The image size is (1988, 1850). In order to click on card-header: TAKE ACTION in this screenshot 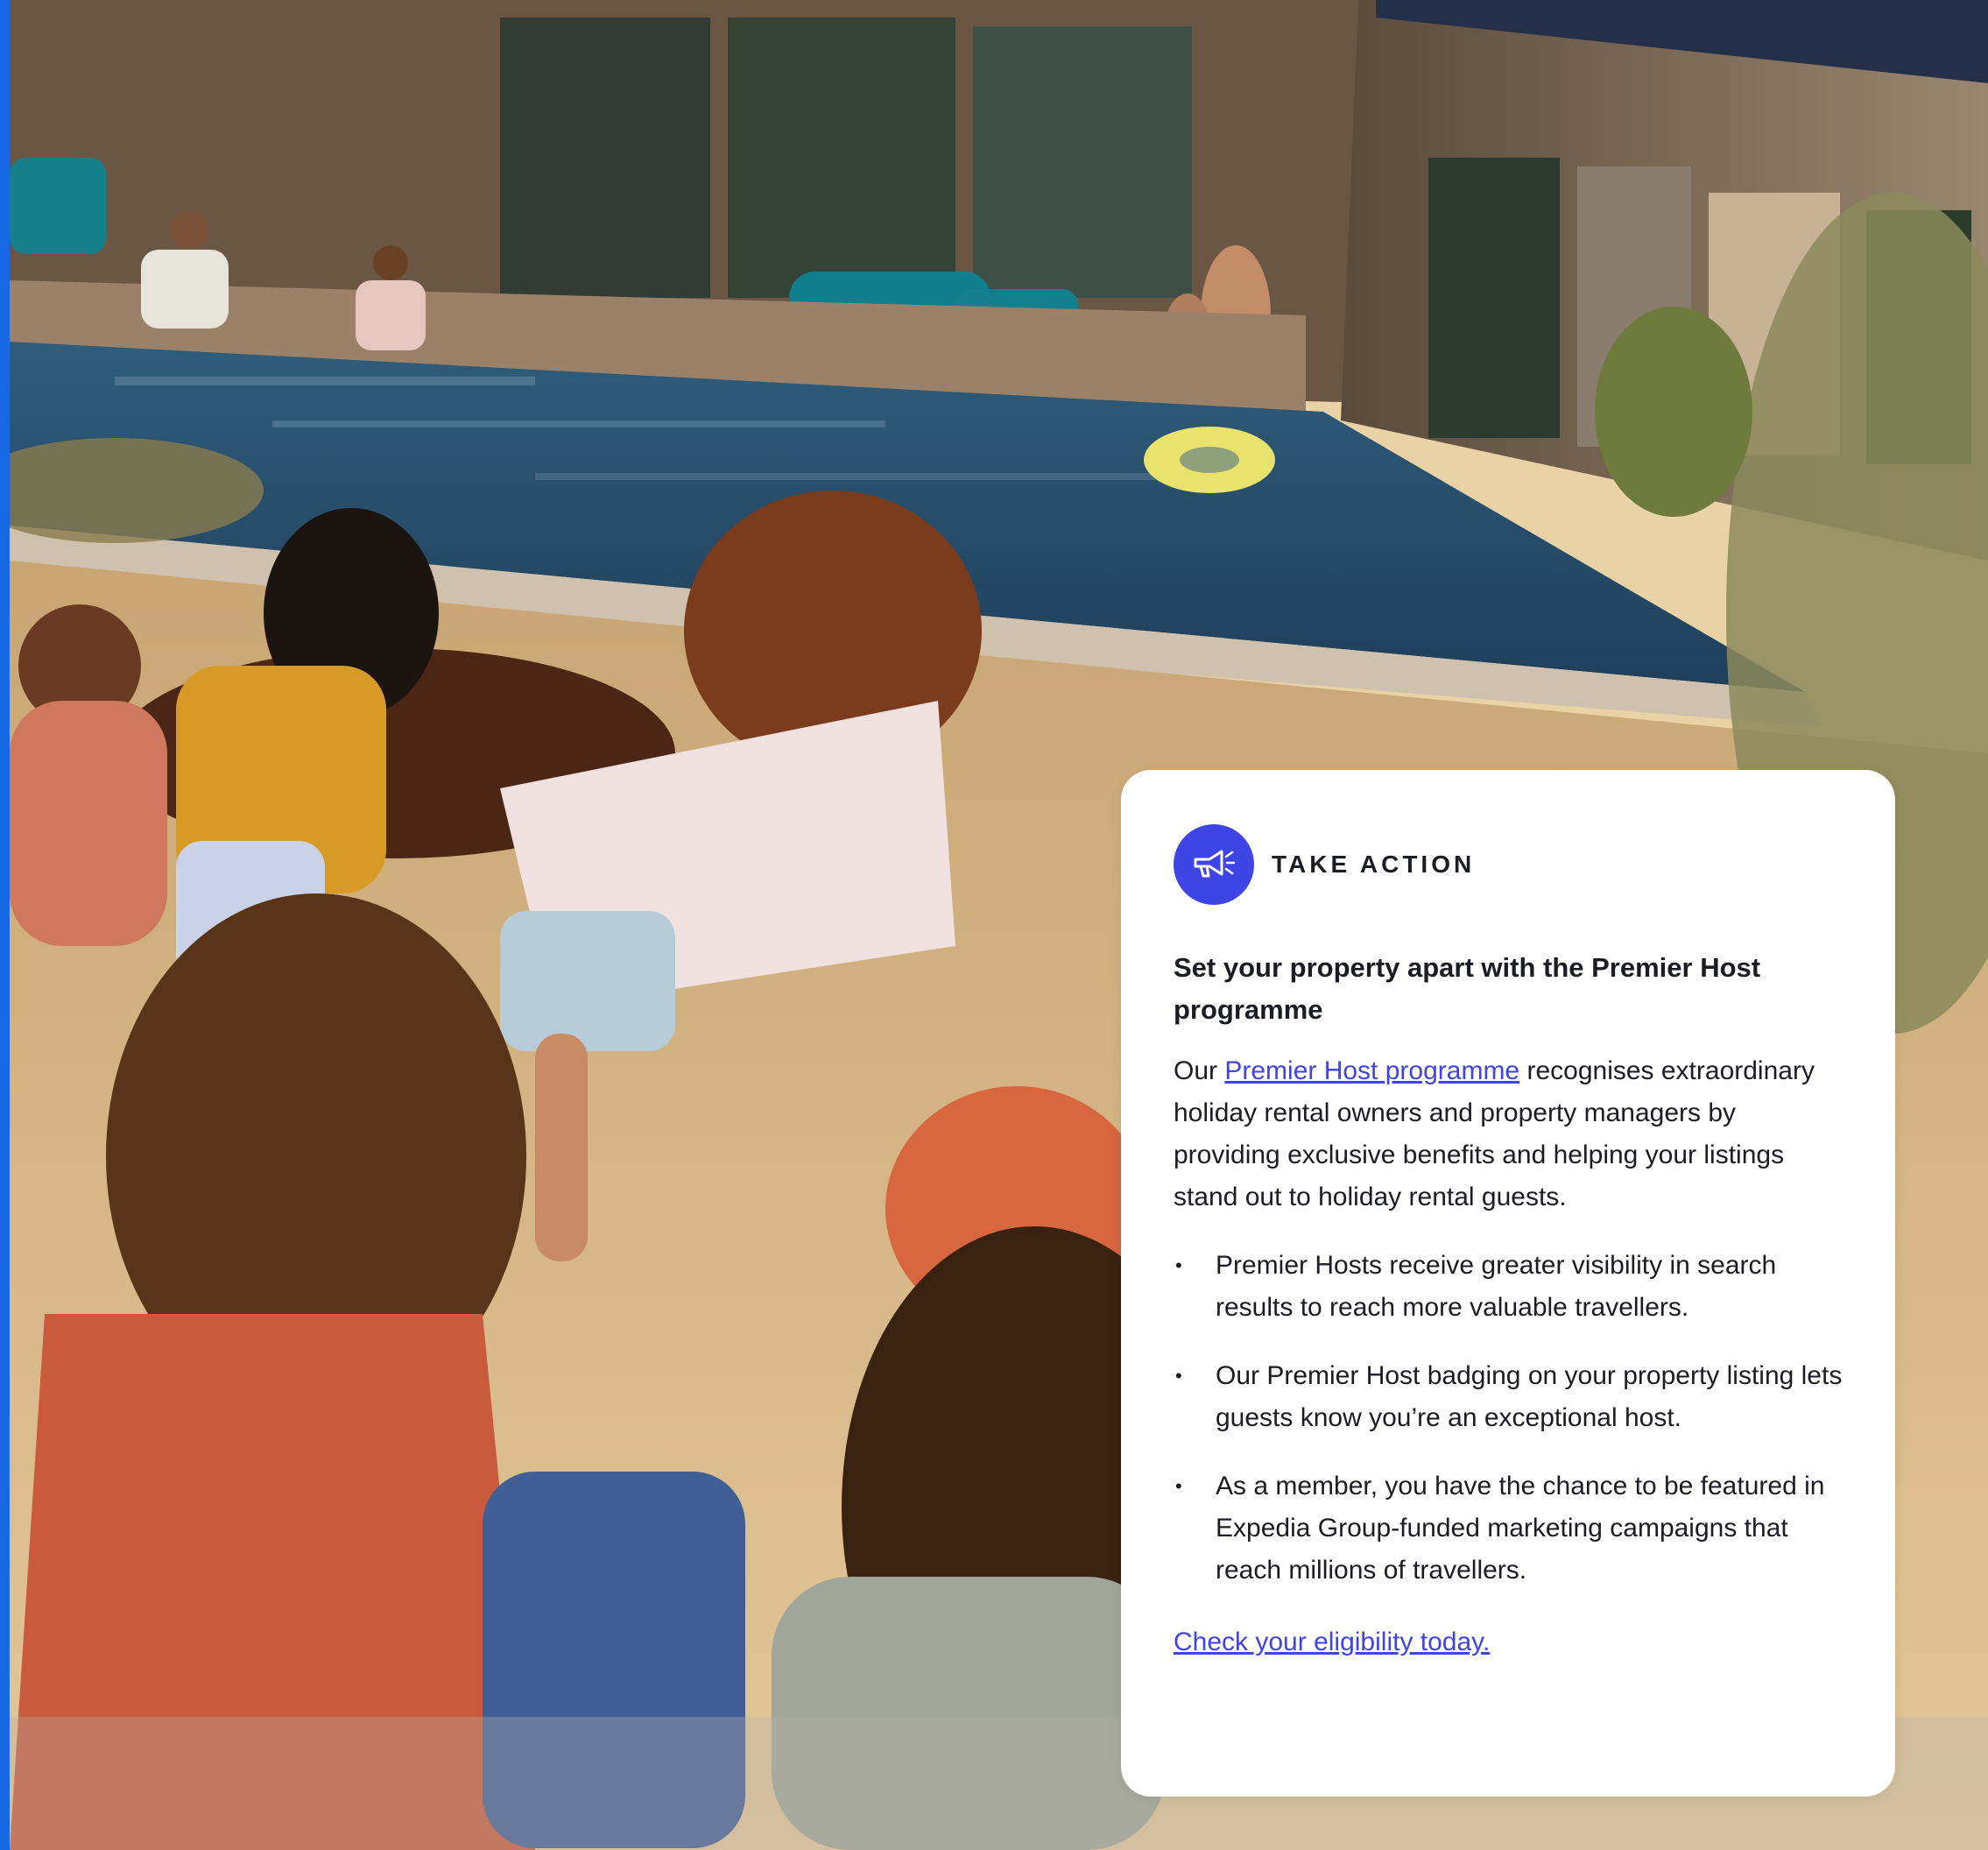, I will do `click(1508, 865)`.